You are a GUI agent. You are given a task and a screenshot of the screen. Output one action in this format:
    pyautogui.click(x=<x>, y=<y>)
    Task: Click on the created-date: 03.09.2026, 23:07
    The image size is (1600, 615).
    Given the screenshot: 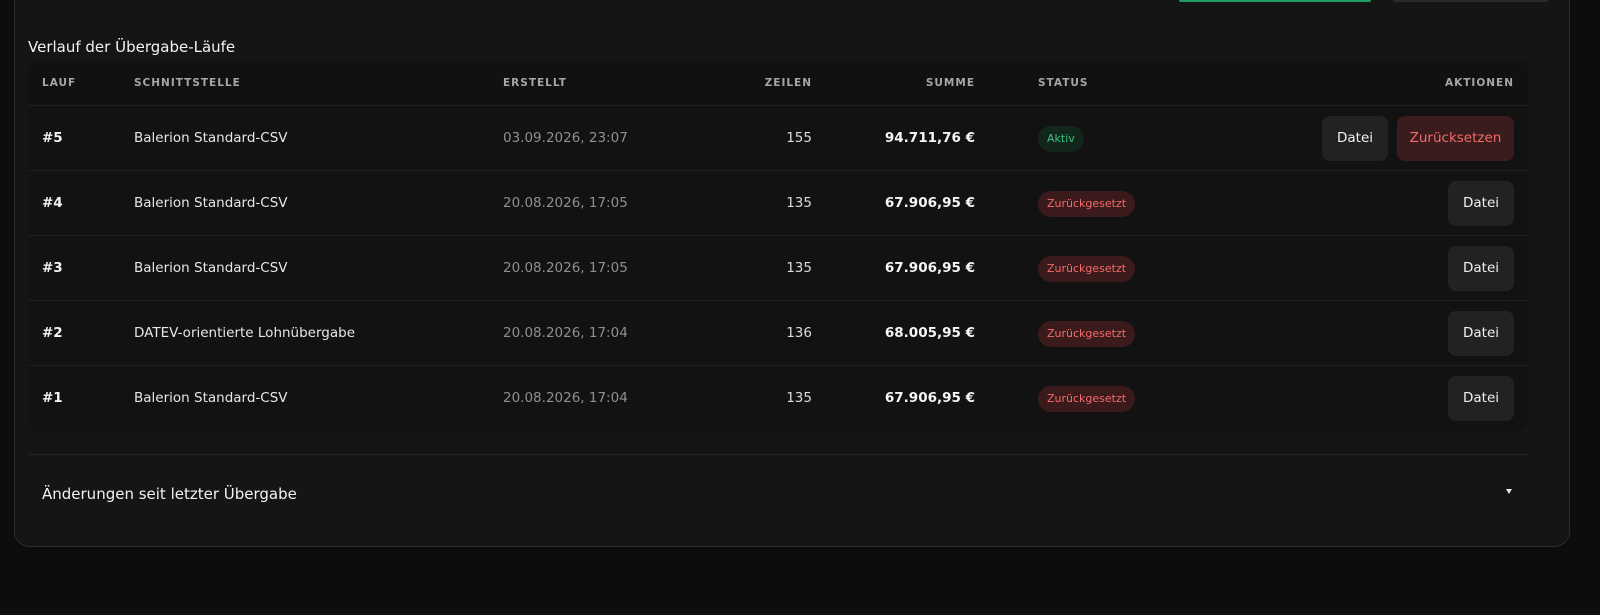 What is the action you would take?
    pyautogui.click(x=565, y=138)
    